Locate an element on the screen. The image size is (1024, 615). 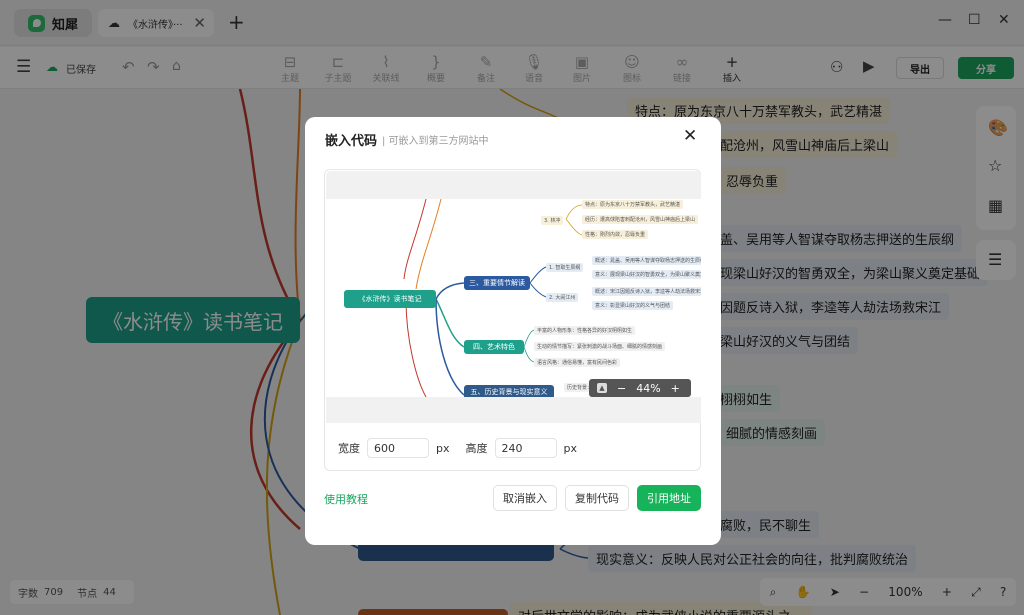
preview-zoom-out: − is located at coordinates (621, 388).